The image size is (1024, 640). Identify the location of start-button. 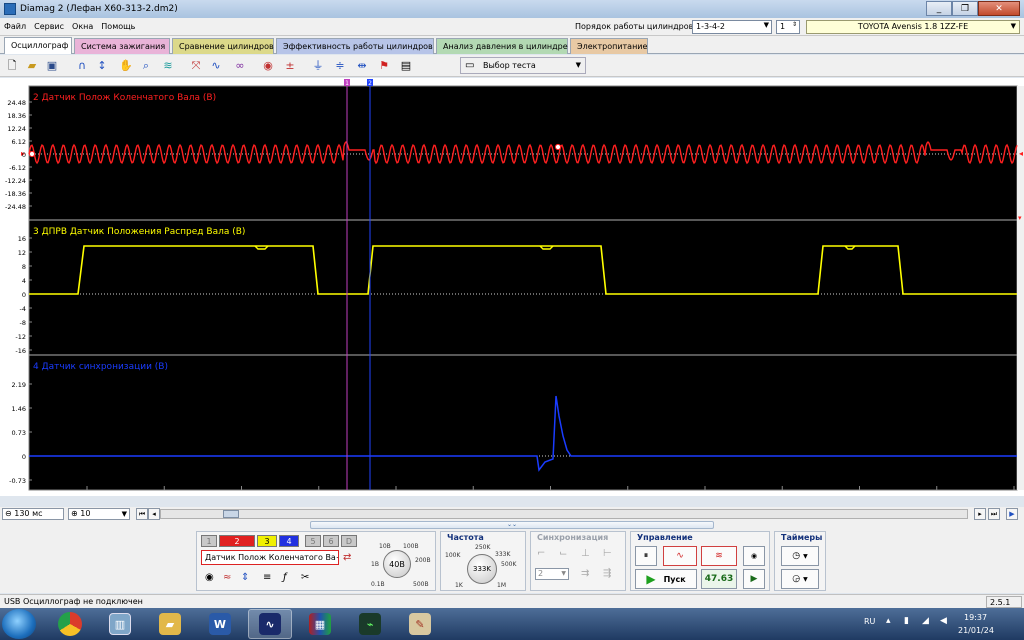
(19, 624).